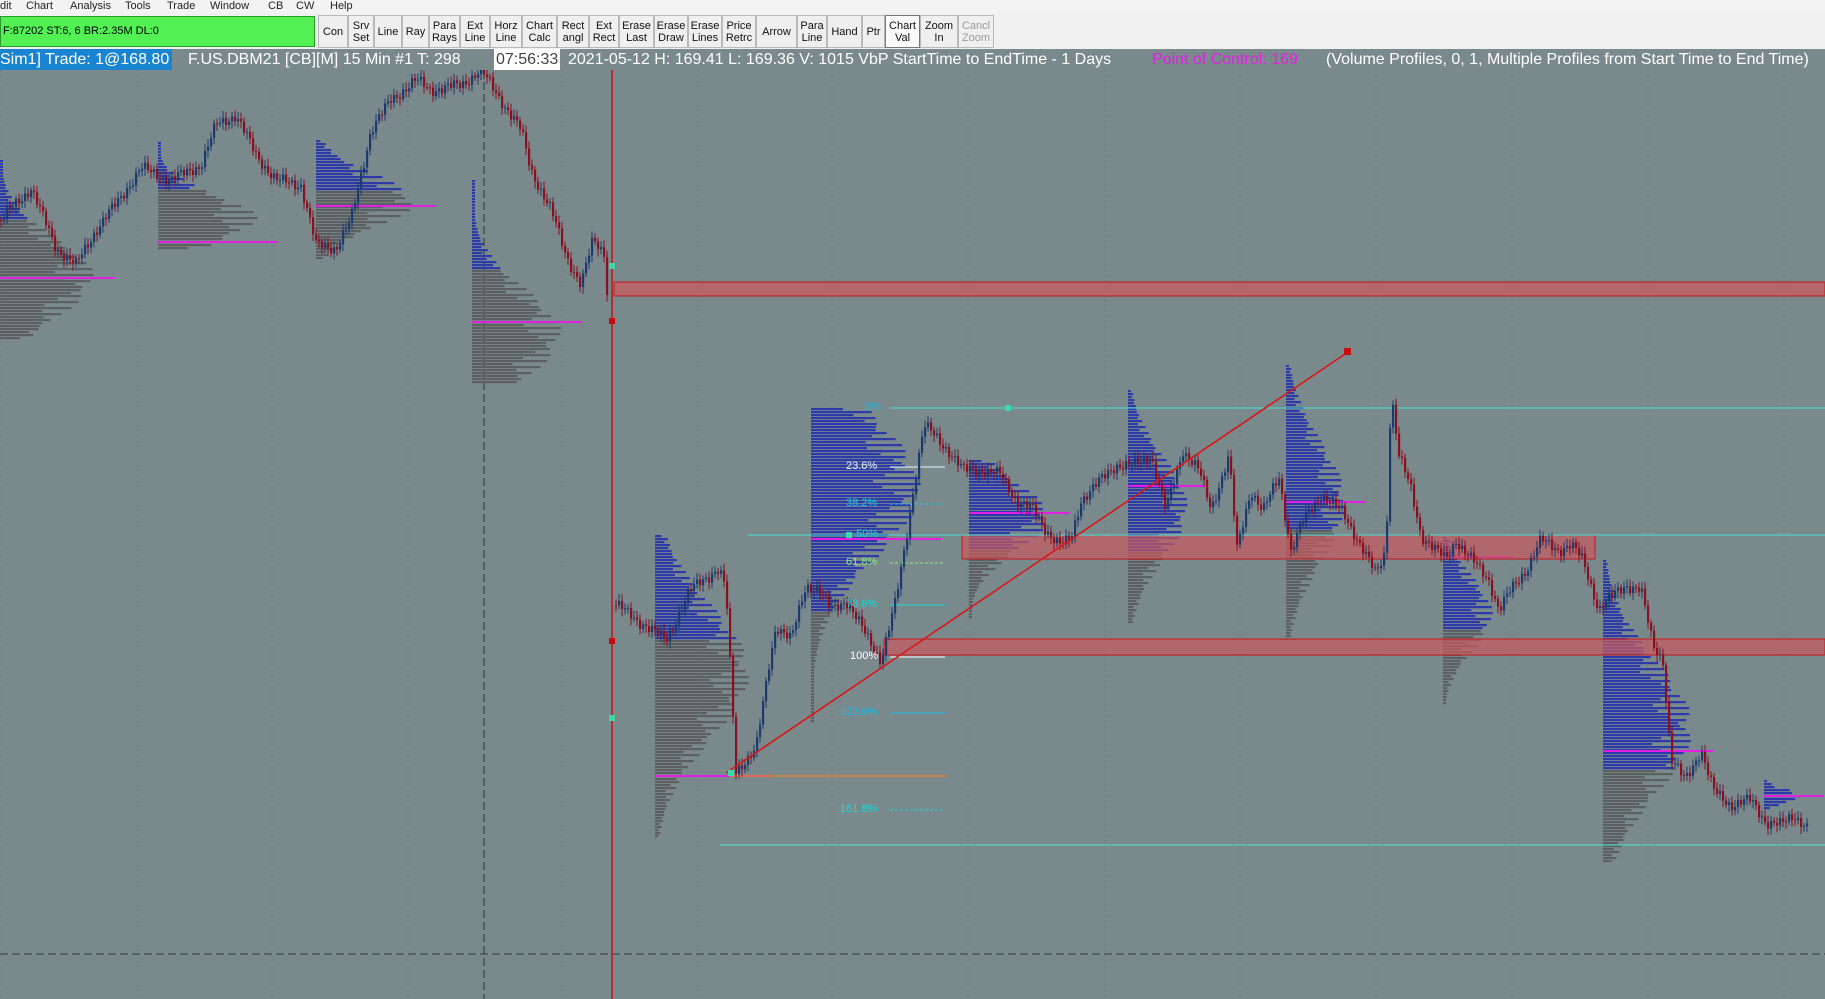 The width and height of the screenshot is (1825, 999). What do you see at coordinates (812, 31) in the screenshot?
I see `para-line-button: Para Line` at bounding box center [812, 31].